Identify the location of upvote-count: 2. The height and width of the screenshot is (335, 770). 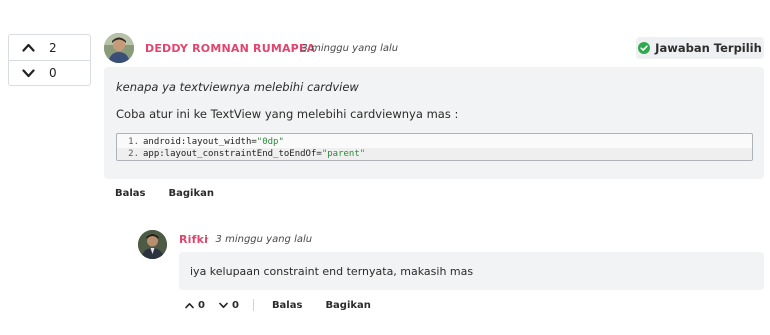
(53, 47).